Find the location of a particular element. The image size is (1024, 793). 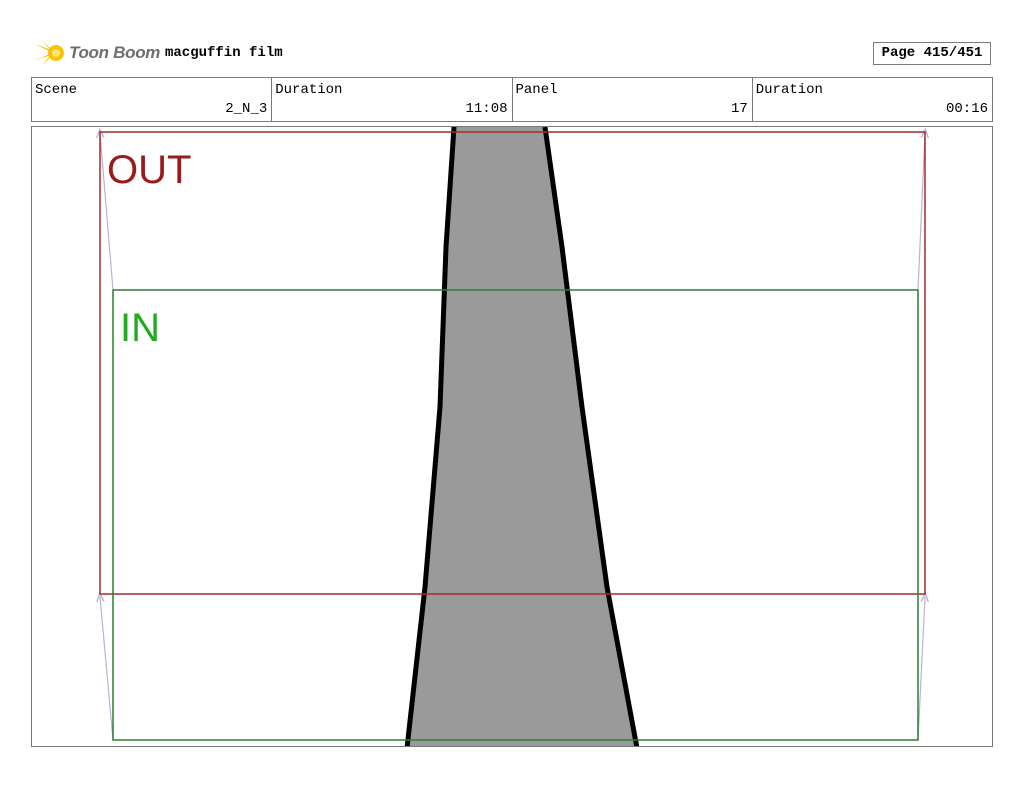

toon-boom-logo: Toon Boom is located at coordinates (96, 53).